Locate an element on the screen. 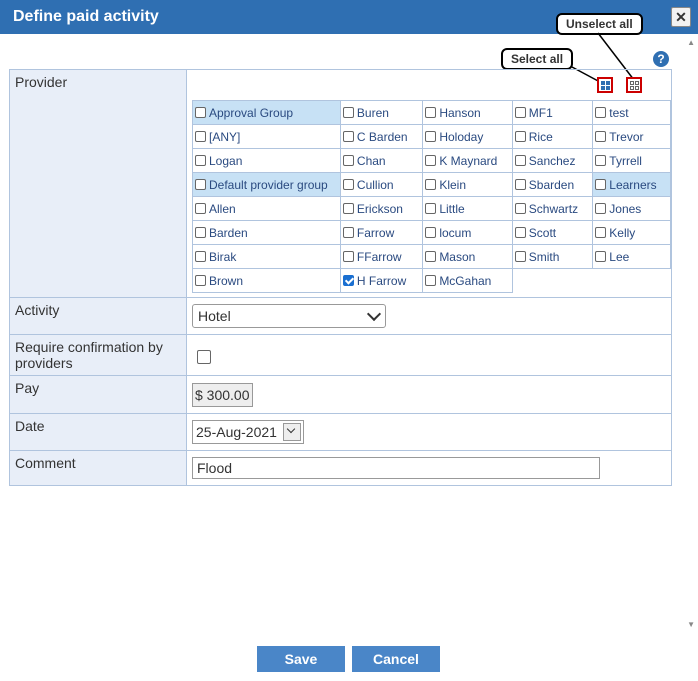 This screenshot has width=698, height=681. scroll-up-icon: ▲ is located at coordinates (691, 42).